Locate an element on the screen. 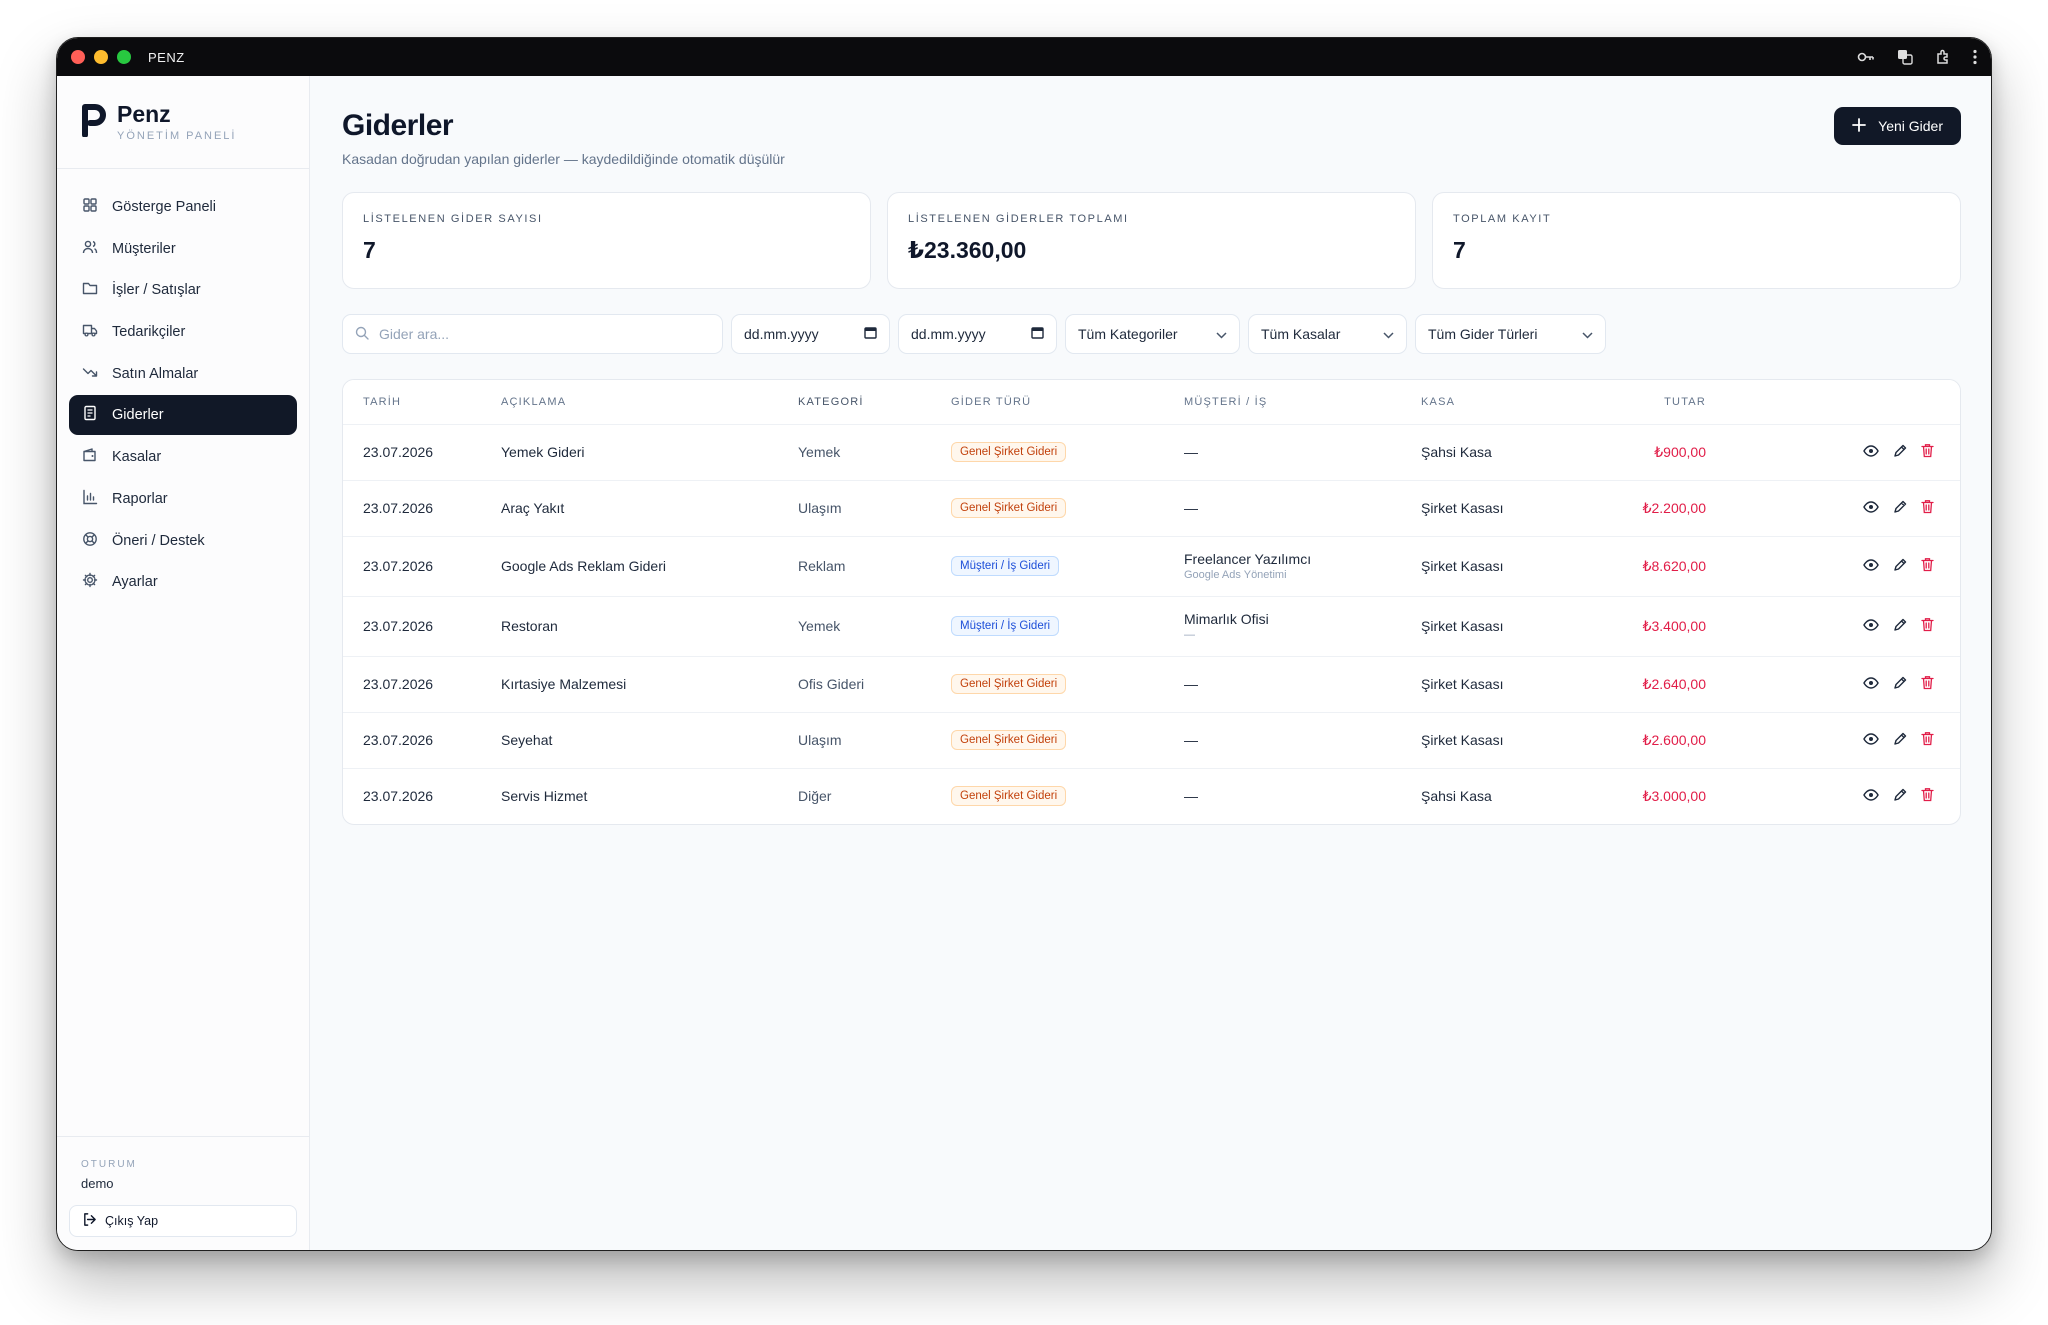 The image size is (2048, 1325). minimize-window-button is located at coordinates (101, 57).